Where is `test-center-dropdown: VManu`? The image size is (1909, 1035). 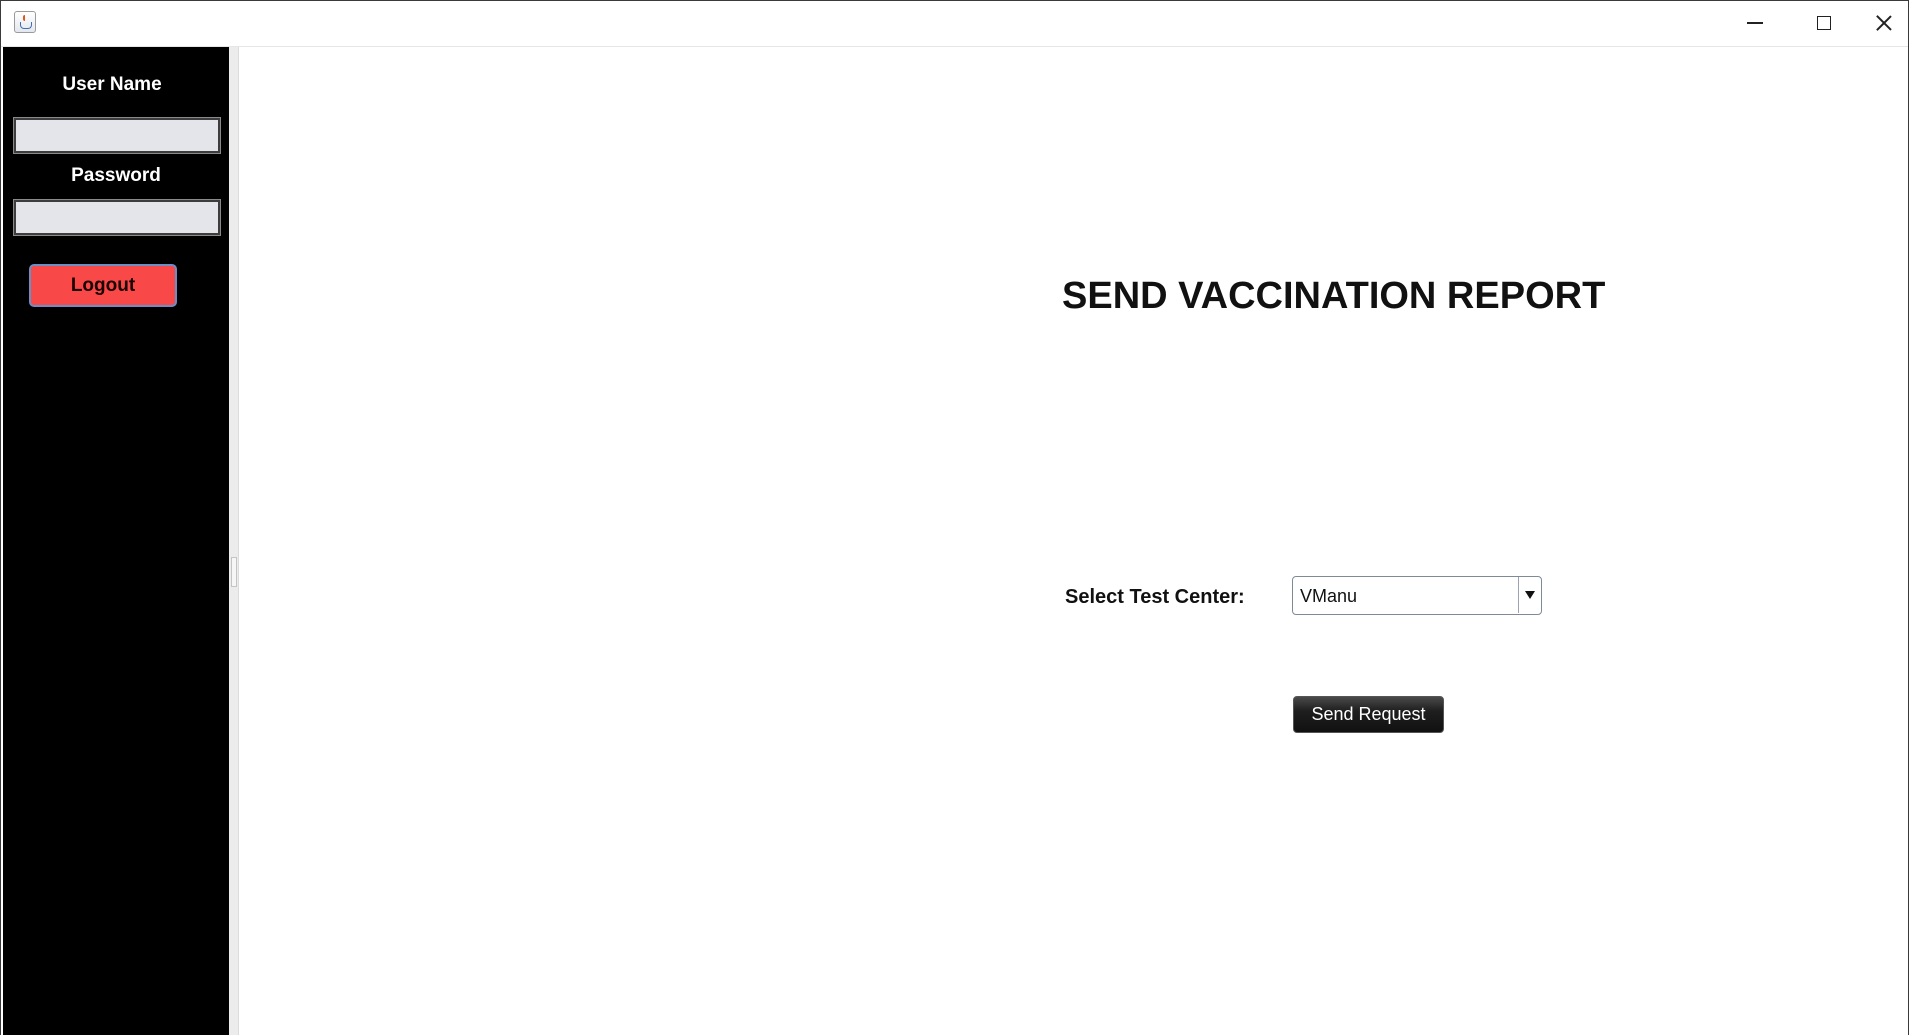
test-center-dropdown: VManu is located at coordinates (1417, 595).